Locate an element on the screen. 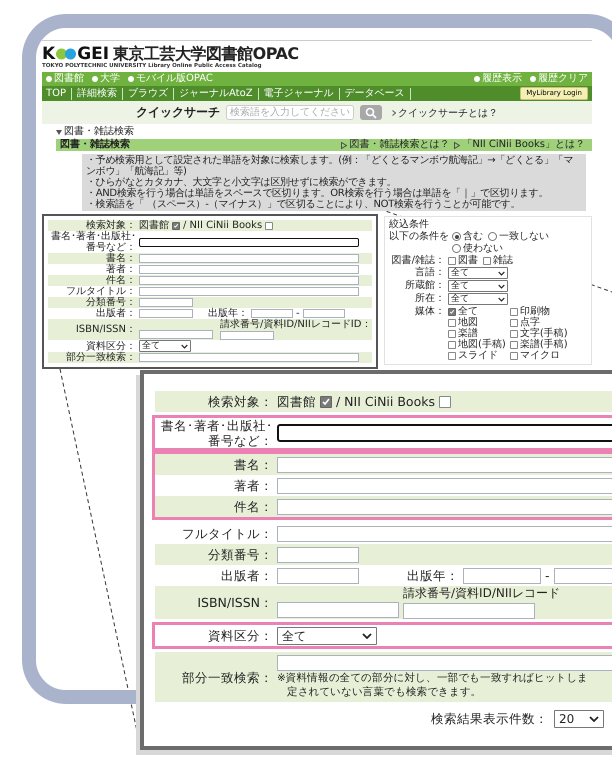  circles-icon is located at coordinates (66, 54).